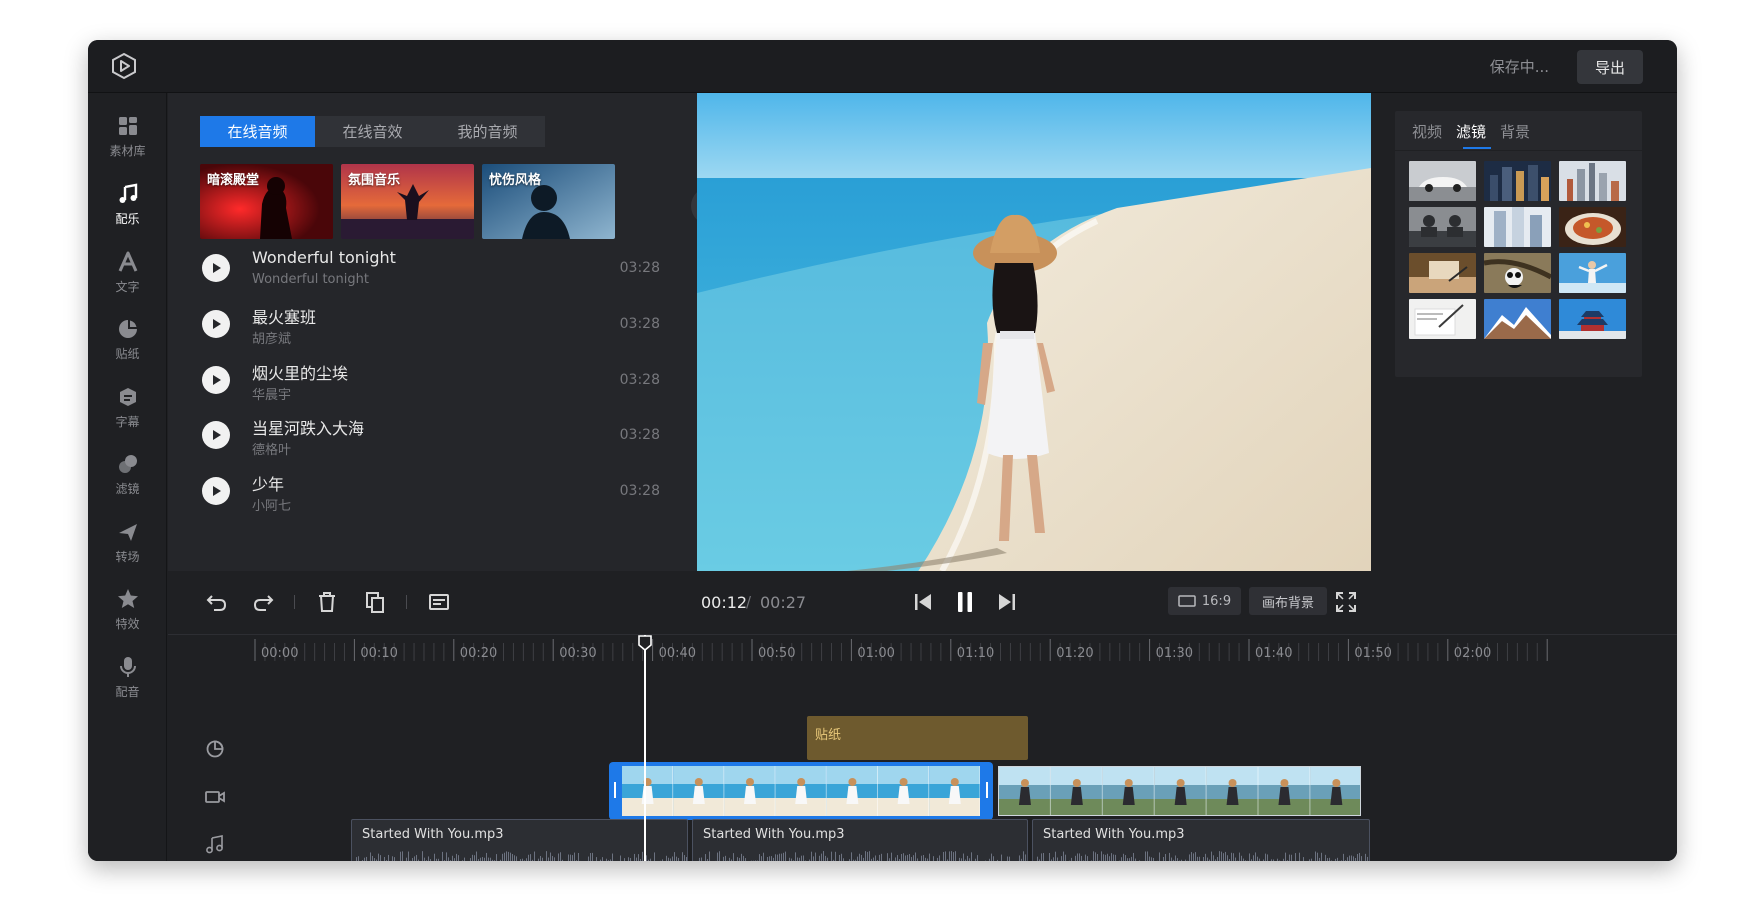 This screenshot has width=1740, height=914. Describe the element at coordinates (284, 317) in the screenshot. I see `song-title: 最火塞班` at that location.